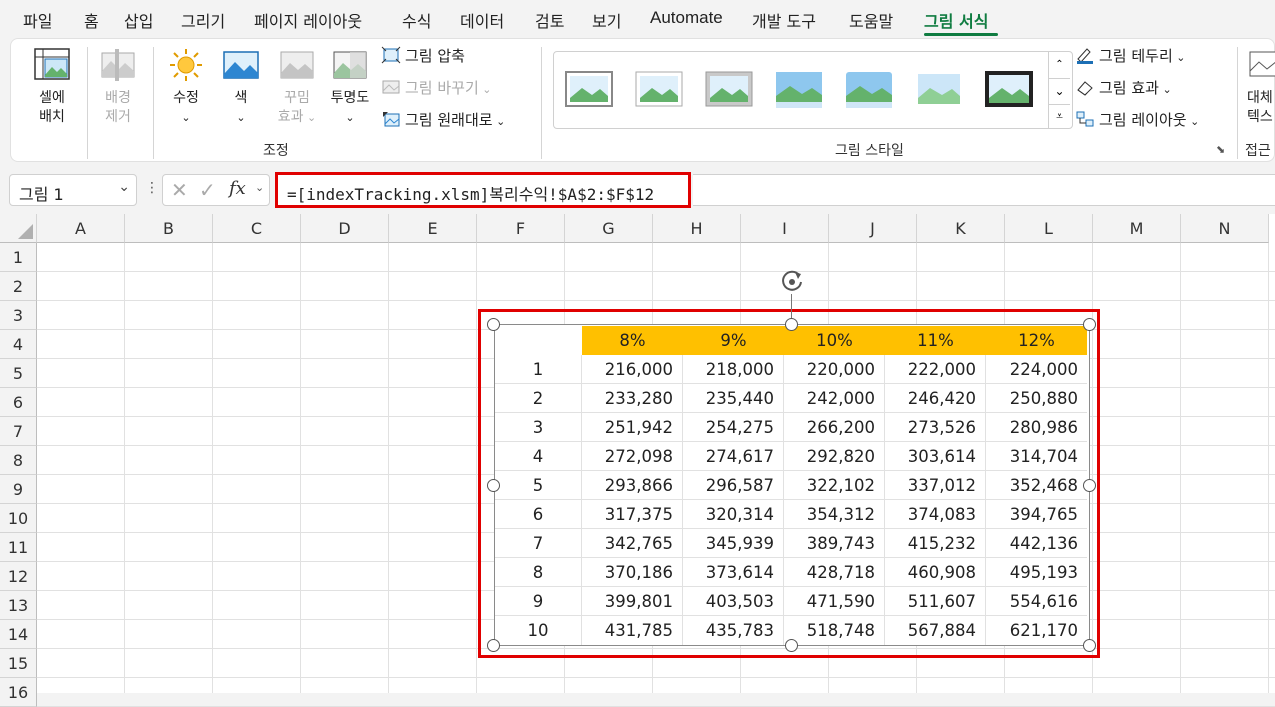 Image resolution: width=1275 pixels, height=707 pixels. I want to click on insert-function-icon: fx, so click(237, 188).